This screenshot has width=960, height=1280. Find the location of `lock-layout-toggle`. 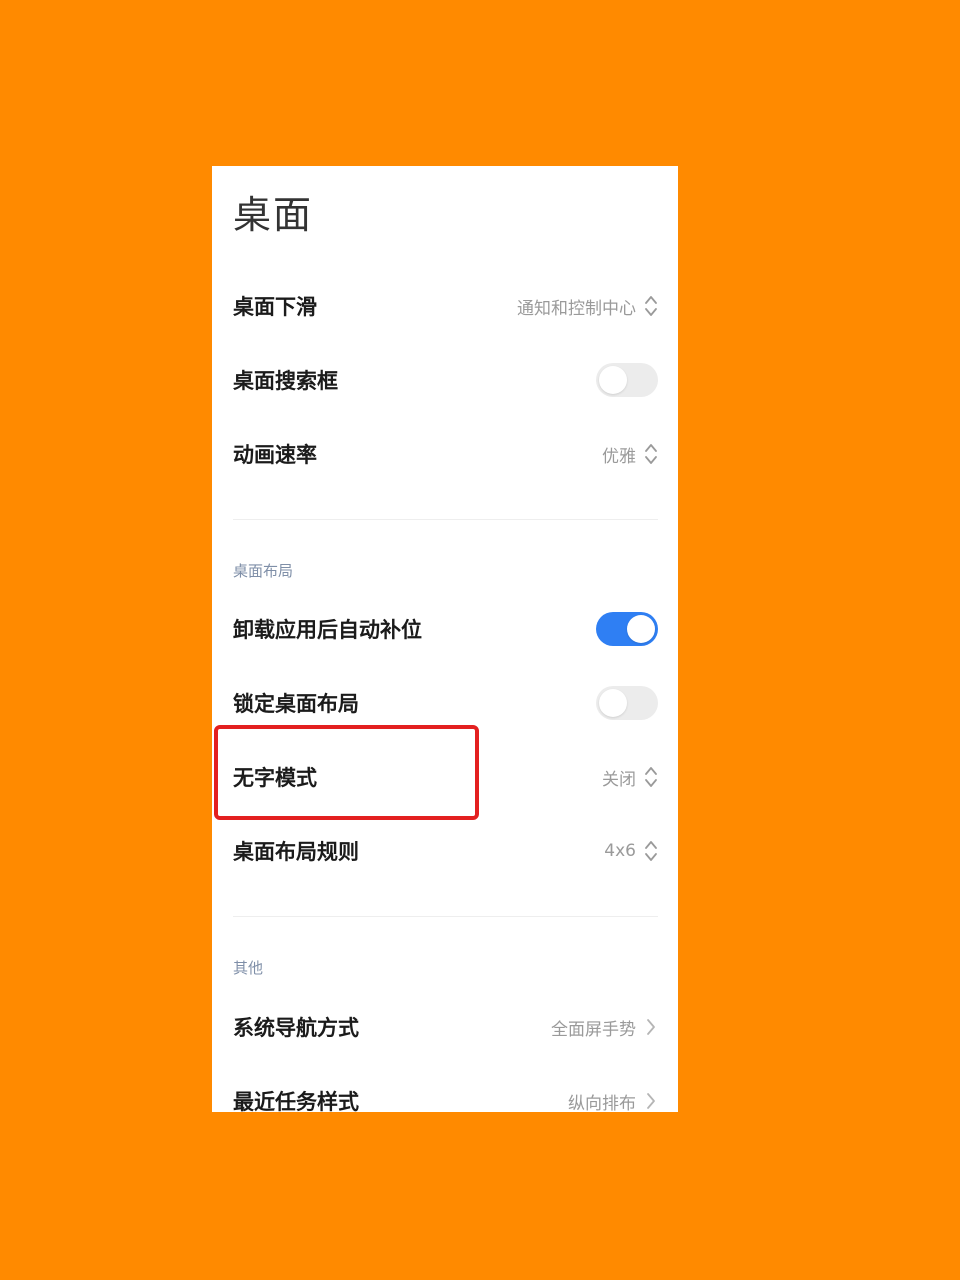

lock-layout-toggle is located at coordinates (627, 703).